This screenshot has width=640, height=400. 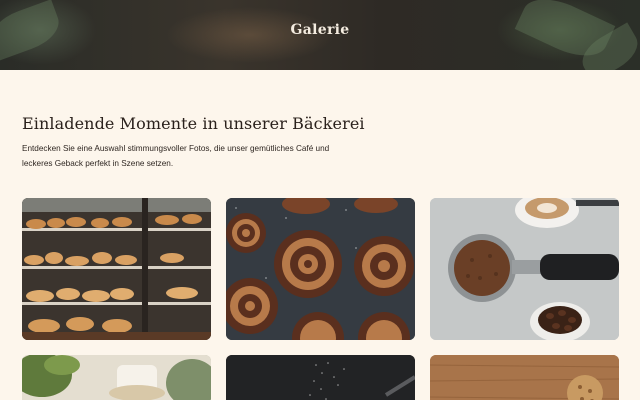 I want to click on cafe-plants-image, so click(x=116, y=377).